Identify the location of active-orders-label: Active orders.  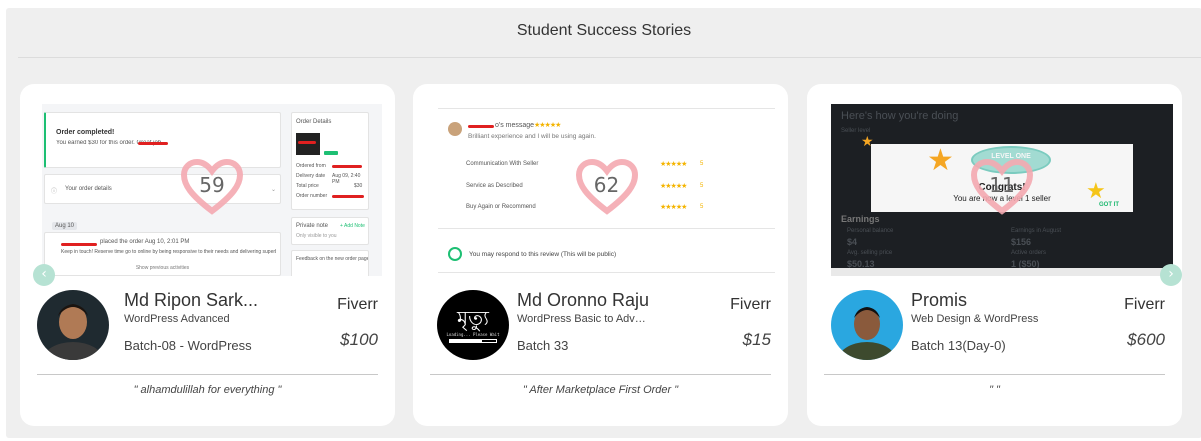
(1029, 253).